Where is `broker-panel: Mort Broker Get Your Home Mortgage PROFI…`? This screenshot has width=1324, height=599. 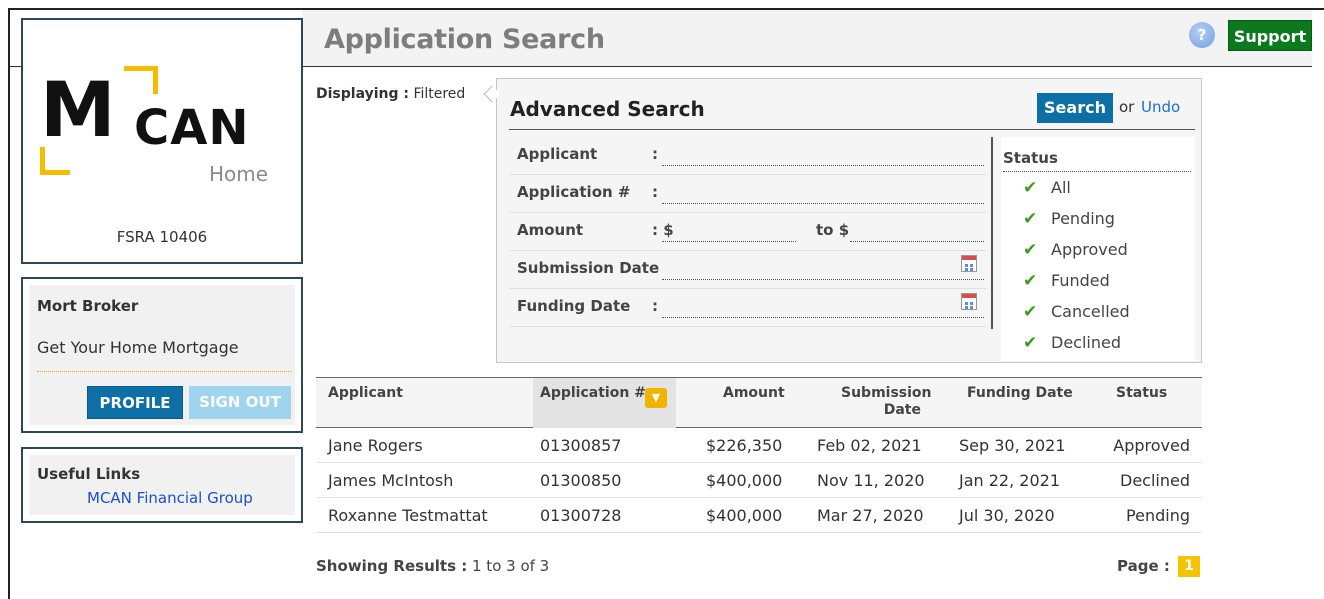
broker-panel: Mort Broker Get Your Home Mortgage PROFI… is located at coordinates (162, 355).